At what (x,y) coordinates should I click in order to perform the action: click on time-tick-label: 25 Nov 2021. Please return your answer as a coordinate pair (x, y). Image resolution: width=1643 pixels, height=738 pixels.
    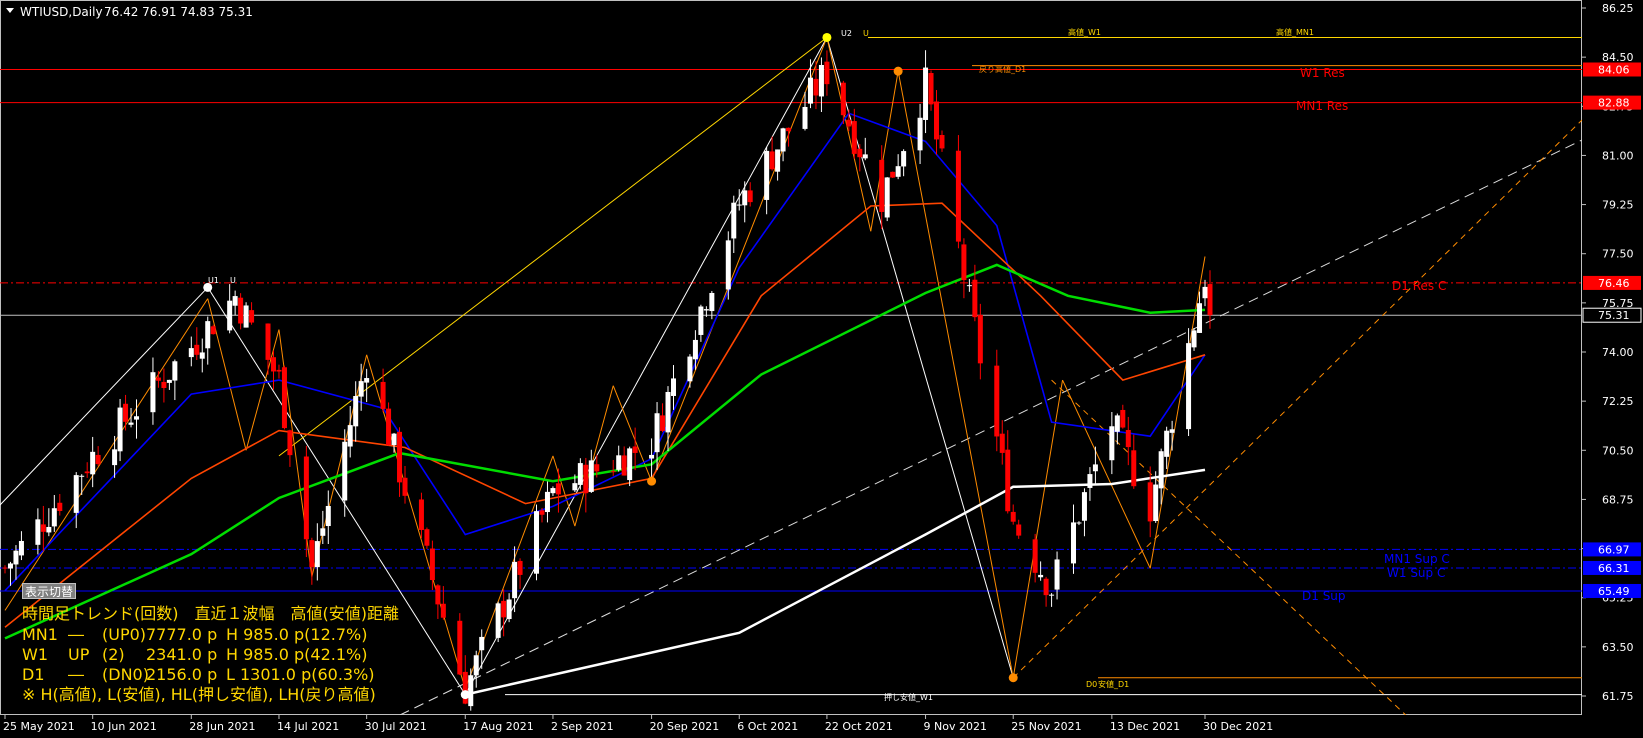
    Looking at the image, I should click on (1046, 726).